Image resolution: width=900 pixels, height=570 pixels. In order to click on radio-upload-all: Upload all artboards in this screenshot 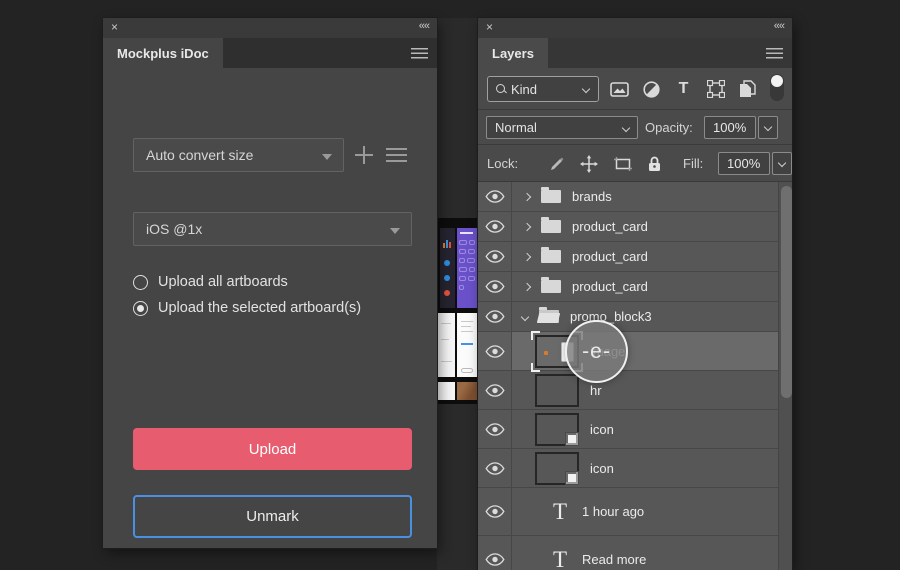, I will do `click(210, 282)`.